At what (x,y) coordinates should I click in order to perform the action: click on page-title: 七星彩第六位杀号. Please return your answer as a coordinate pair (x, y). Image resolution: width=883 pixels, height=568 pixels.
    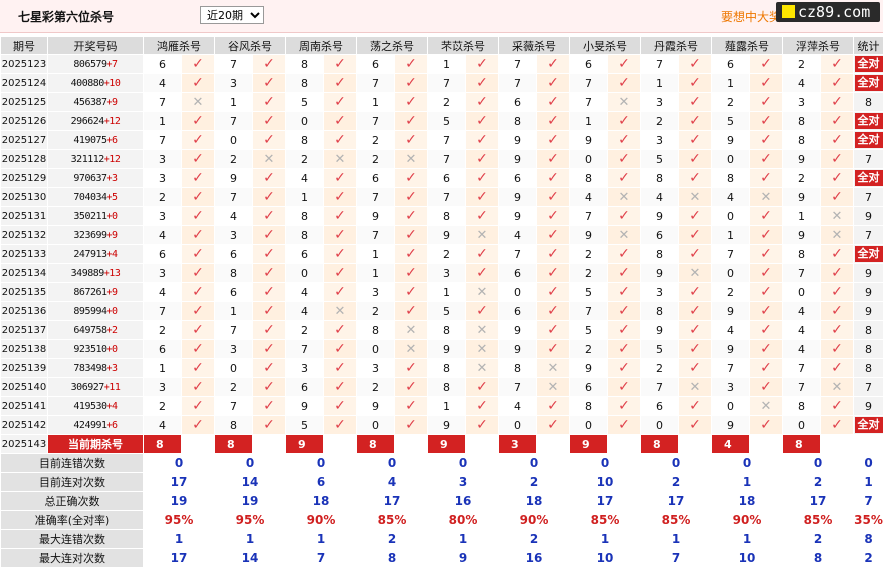
    Looking at the image, I should click on (66, 16).